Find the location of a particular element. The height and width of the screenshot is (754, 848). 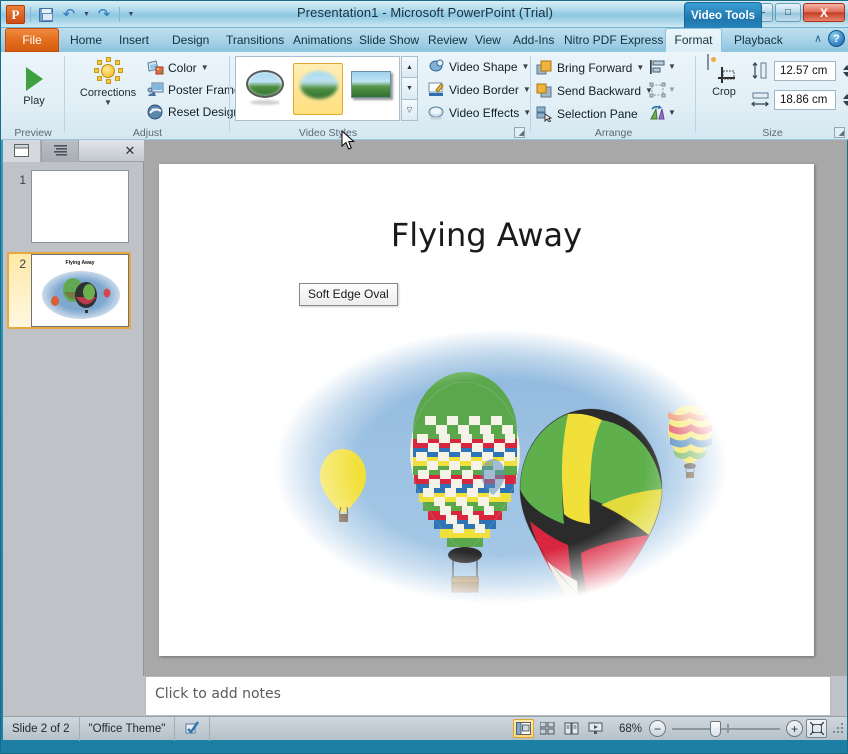

zoom-percentage: 68% is located at coordinates (630, 729).